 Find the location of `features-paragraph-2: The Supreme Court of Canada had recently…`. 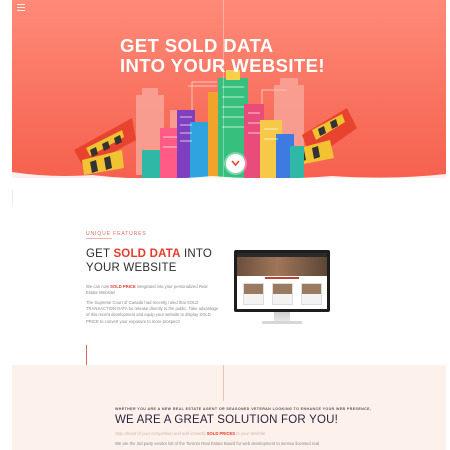

features-paragraph-2: The Supreme Court of Canada had recently… is located at coordinates (152, 312).